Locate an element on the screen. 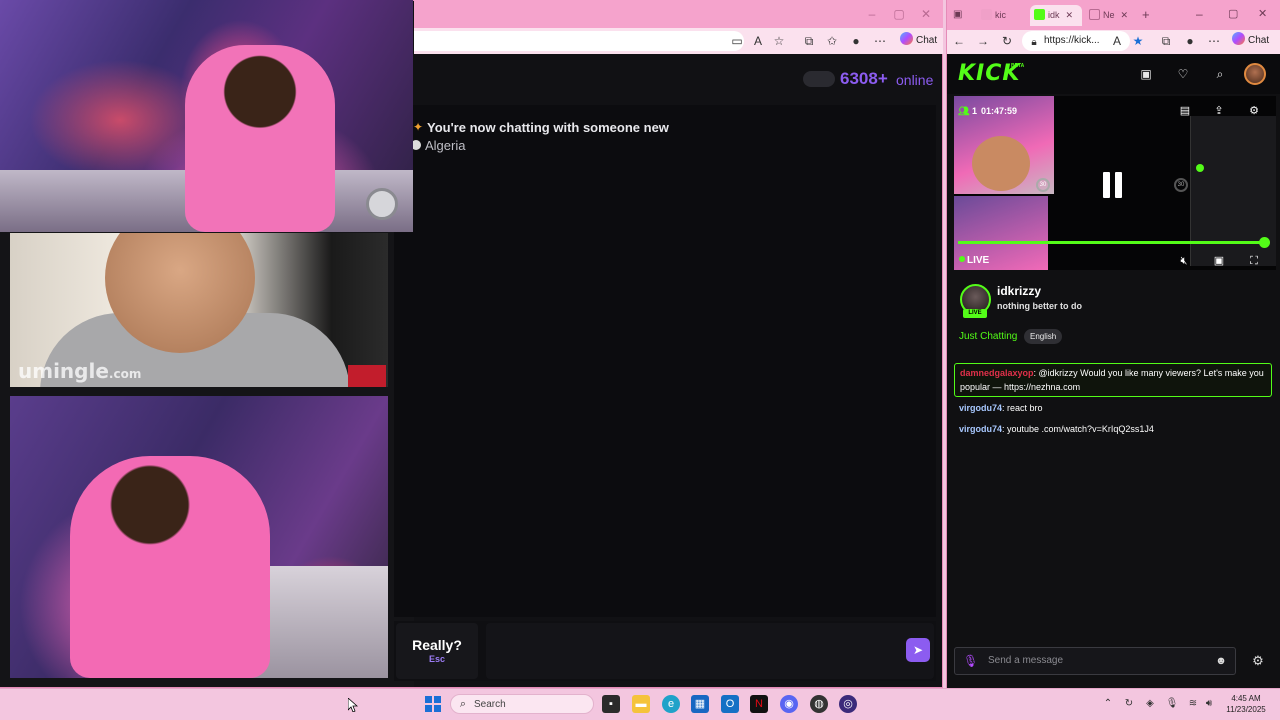  watermark-brand: umingle is located at coordinates (63, 371).